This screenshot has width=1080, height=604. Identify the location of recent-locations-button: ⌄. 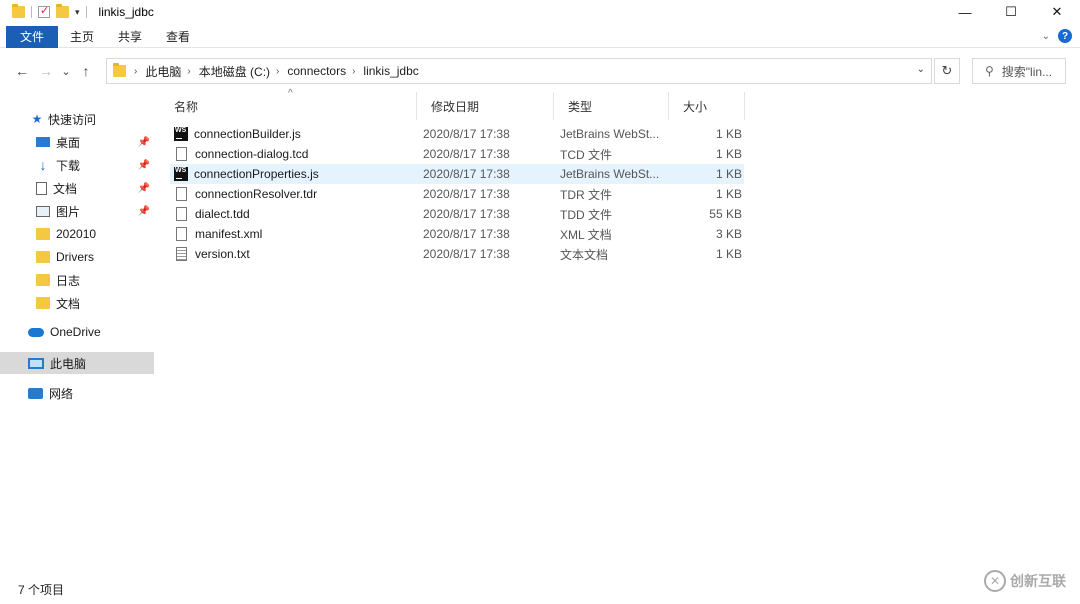
(66, 71).